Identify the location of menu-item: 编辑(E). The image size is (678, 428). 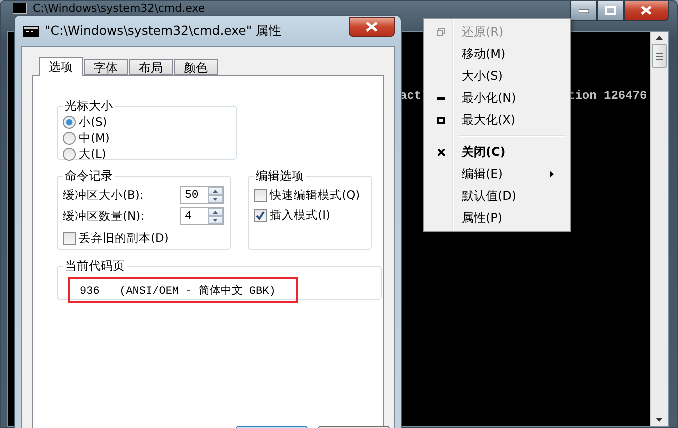
(497, 174).